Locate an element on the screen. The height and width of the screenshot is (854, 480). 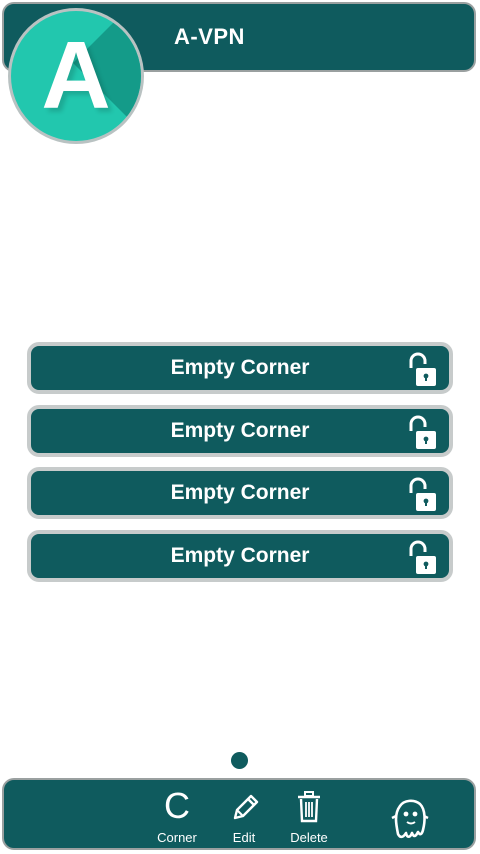
pencil-icon is located at coordinates (246, 807).